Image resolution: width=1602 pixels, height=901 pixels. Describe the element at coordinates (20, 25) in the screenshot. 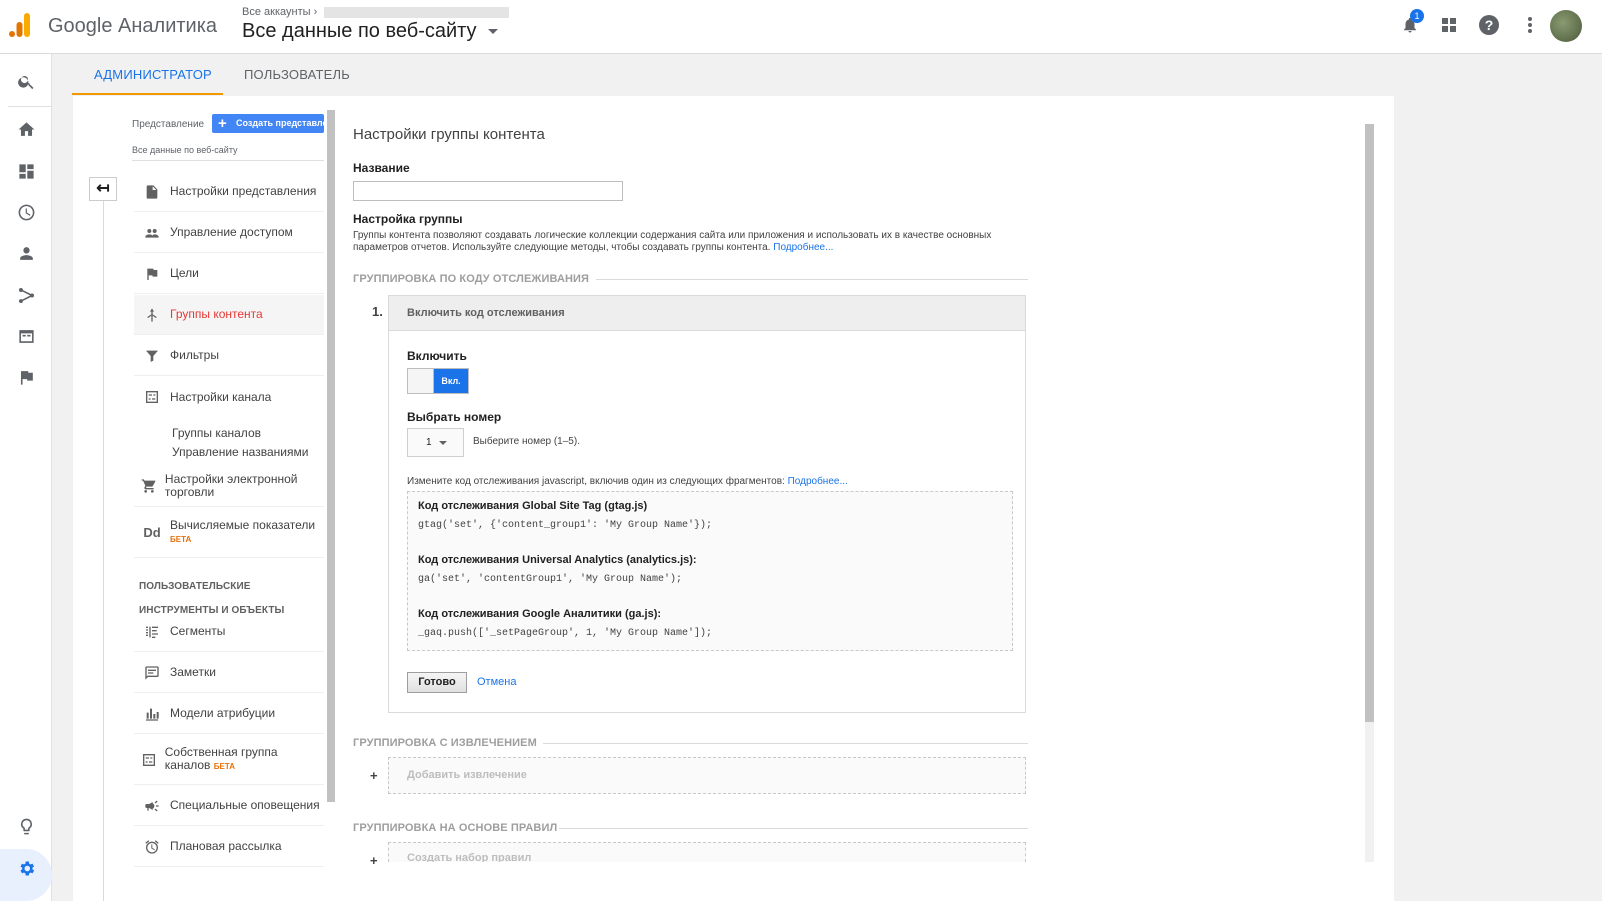

I see `analytics-logo-icon` at that location.